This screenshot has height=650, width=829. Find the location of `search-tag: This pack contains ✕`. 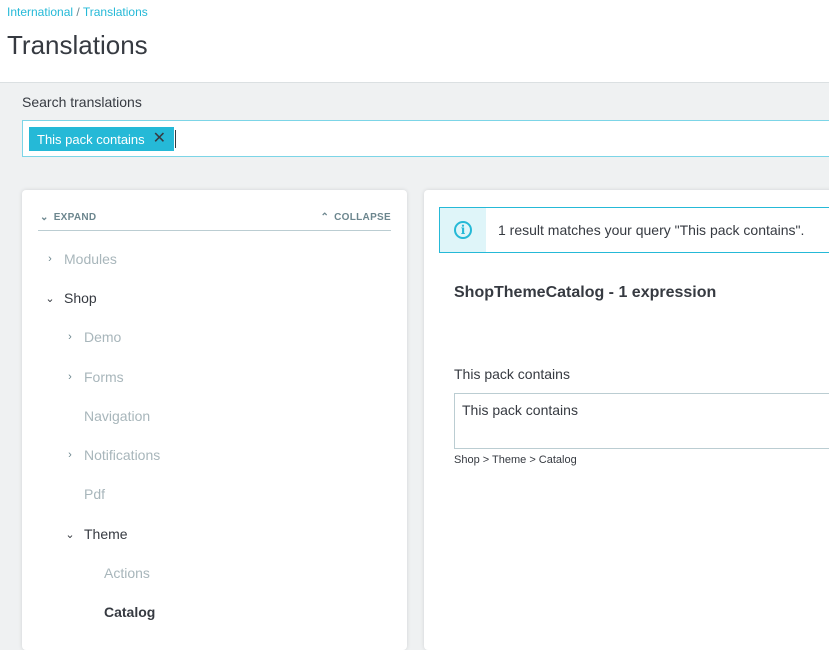

search-tag: This pack contains ✕ is located at coordinates (102, 139).